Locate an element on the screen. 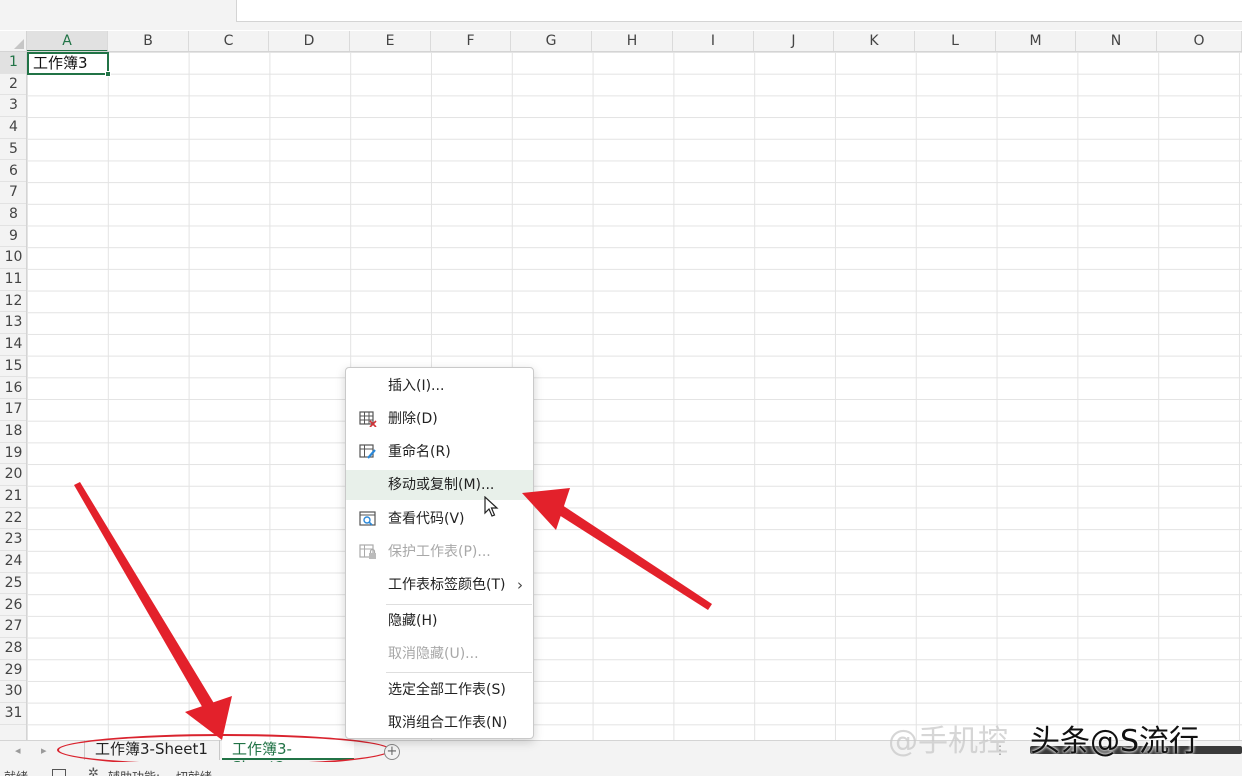 Image resolution: width=1242 pixels, height=776 pixels. row-header: 30 is located at coordinates (13, 692).